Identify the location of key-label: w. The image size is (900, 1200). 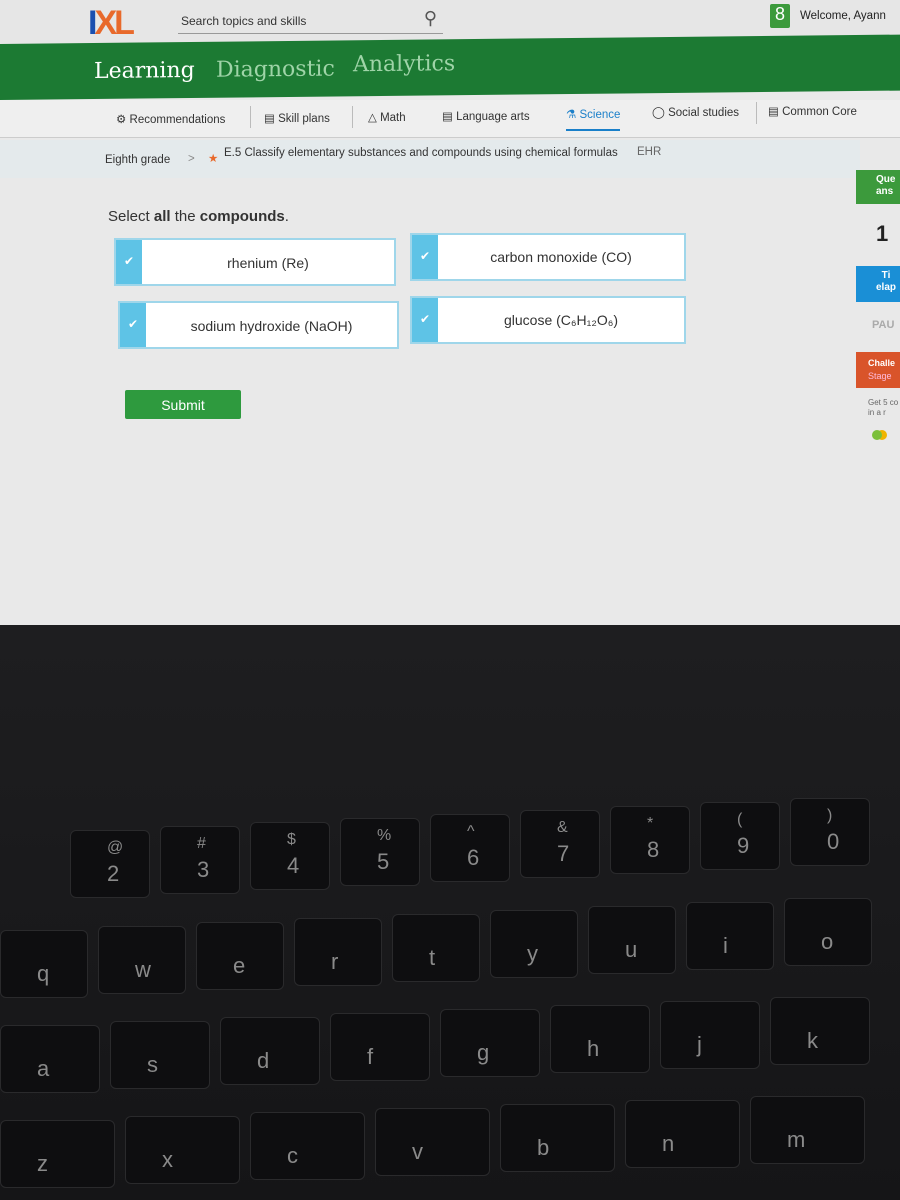
(143, 969).